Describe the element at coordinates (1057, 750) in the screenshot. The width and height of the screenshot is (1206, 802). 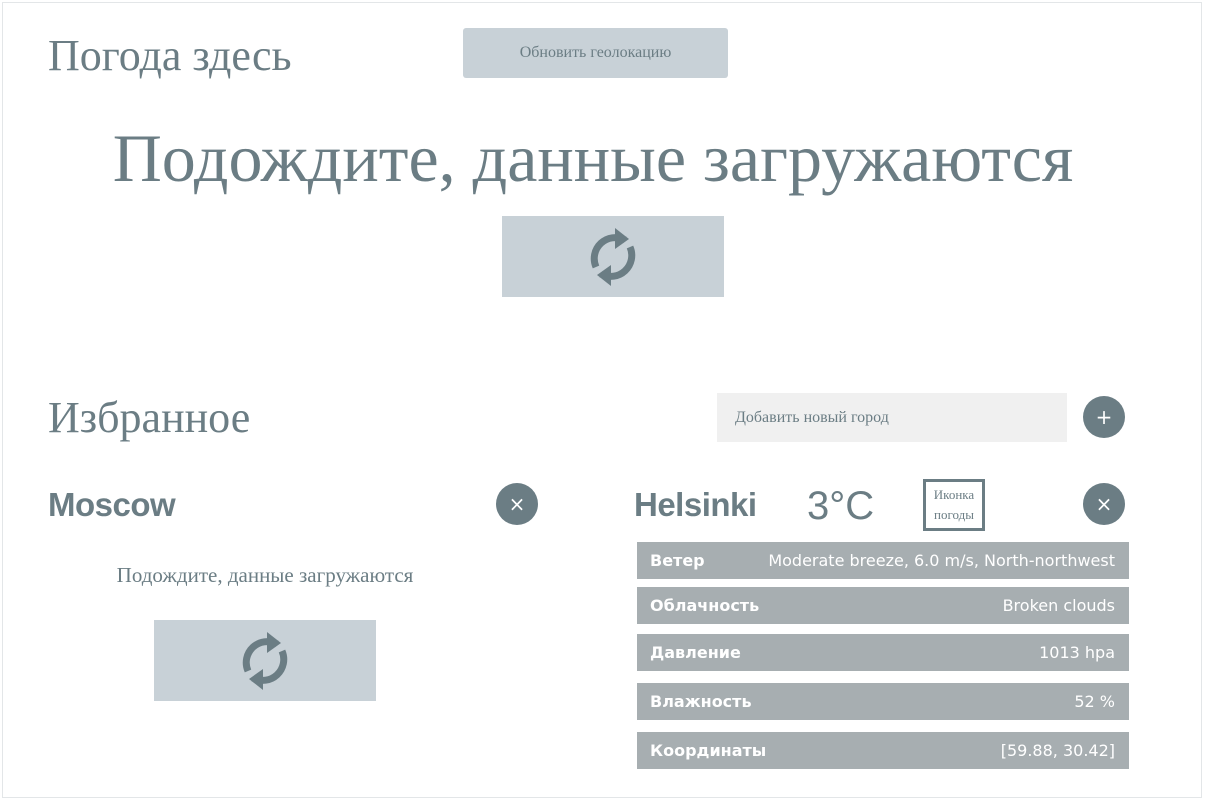
I see `detail-value: [59.88, 30.42]` at that location.